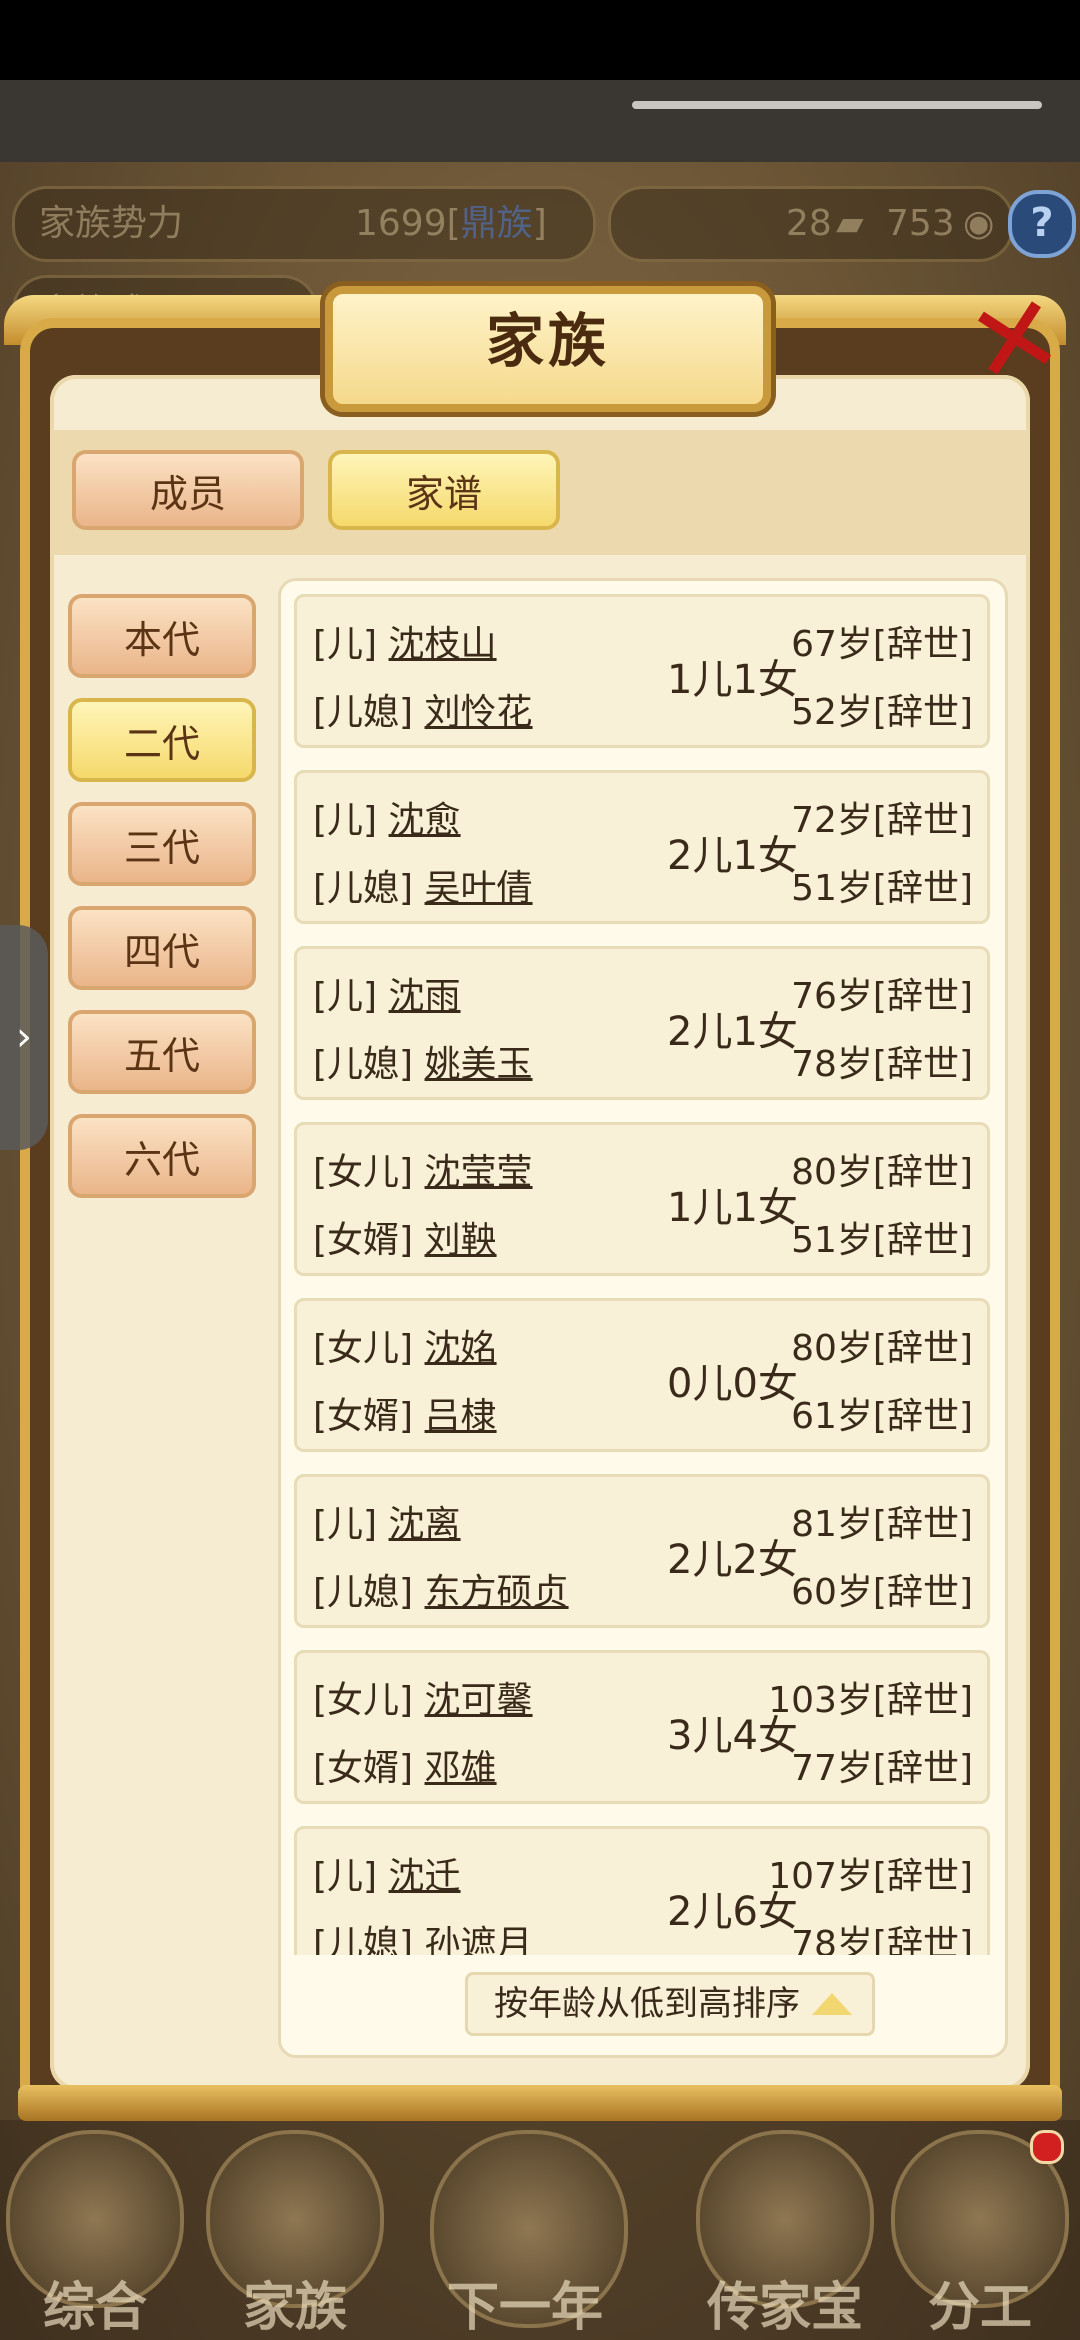  What do you see at coordinates (162, 636) in the screenshot?
I see `gen-tab-current: 本代` at bounding box center [162, 636].